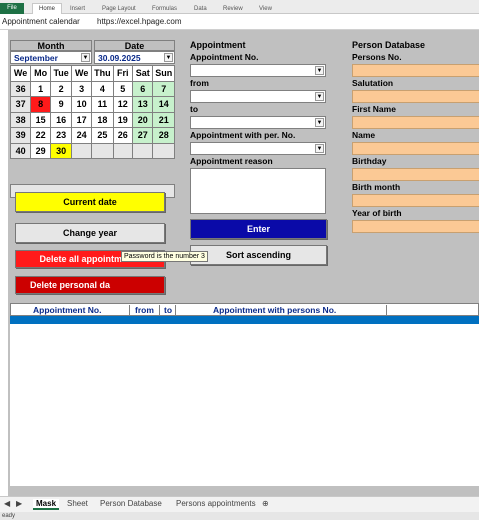  I want to click on salutation-field, so click(415, 96).